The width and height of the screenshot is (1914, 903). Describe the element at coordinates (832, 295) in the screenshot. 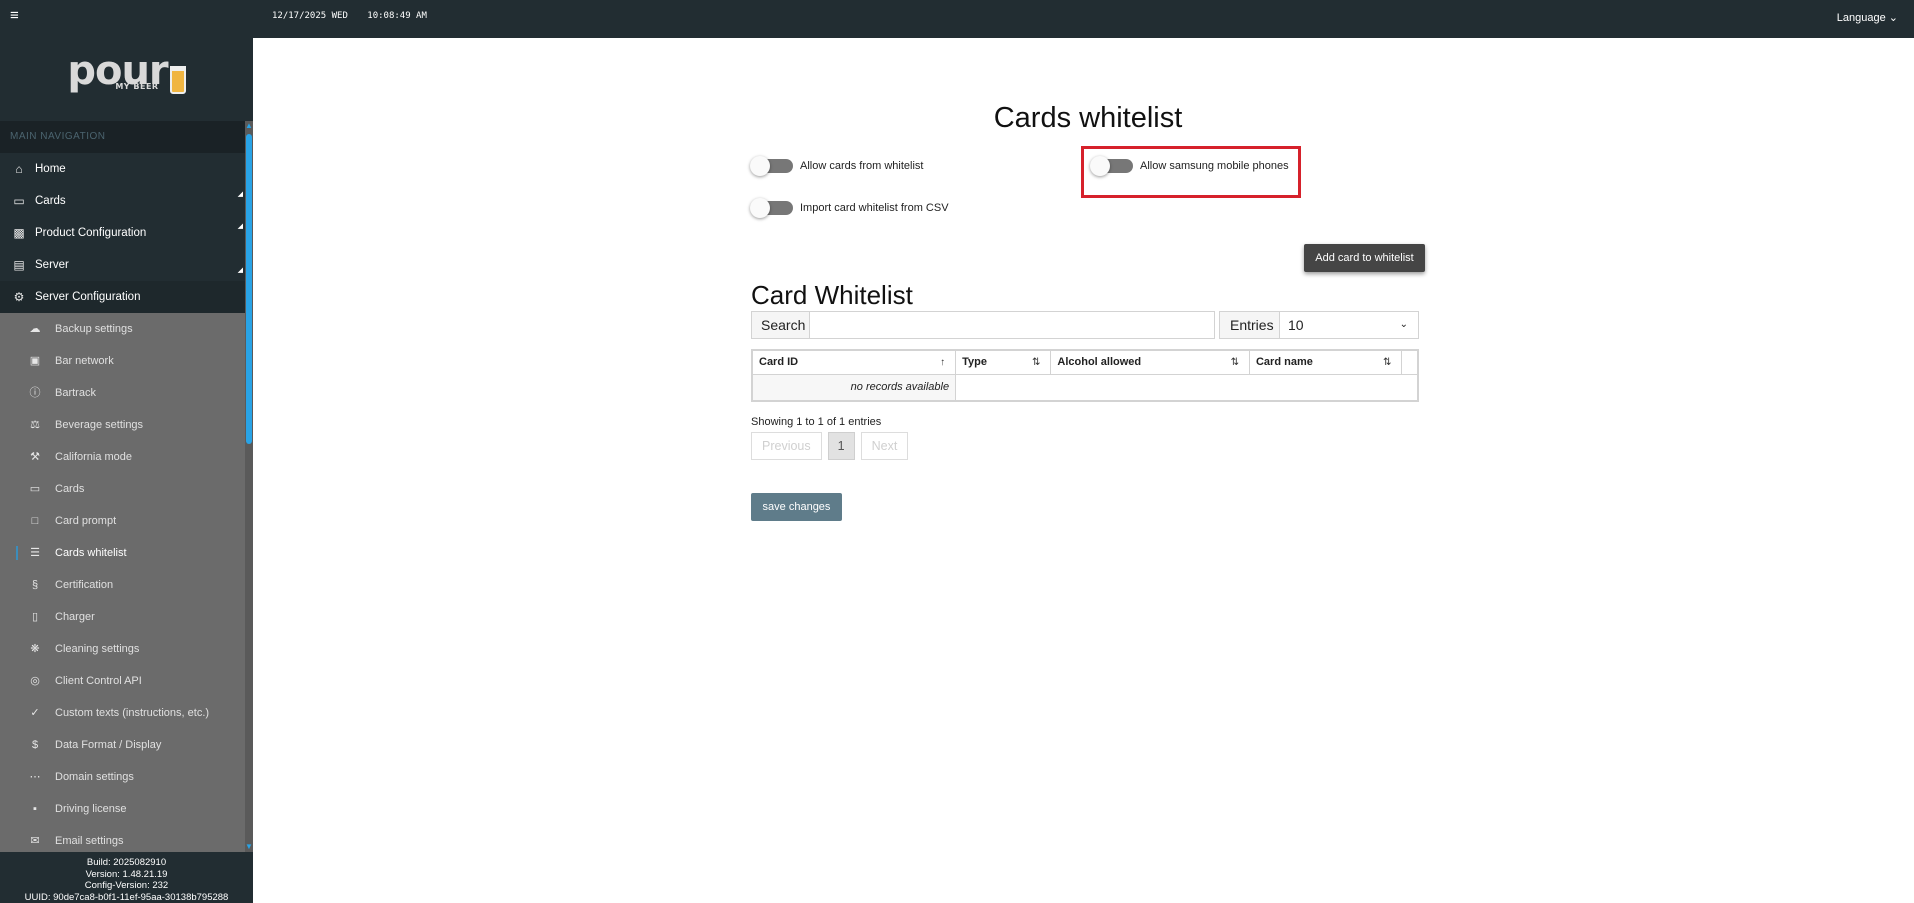

I see `section-title: Card Whitelist` at that location.